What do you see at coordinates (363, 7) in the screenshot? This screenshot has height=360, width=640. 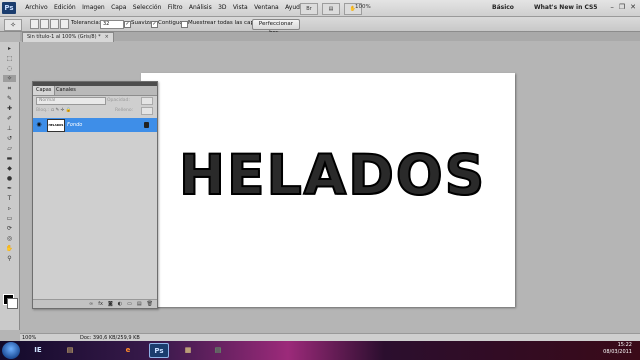 I see `zoom-level: 100%` at bounding box center [363, 7].